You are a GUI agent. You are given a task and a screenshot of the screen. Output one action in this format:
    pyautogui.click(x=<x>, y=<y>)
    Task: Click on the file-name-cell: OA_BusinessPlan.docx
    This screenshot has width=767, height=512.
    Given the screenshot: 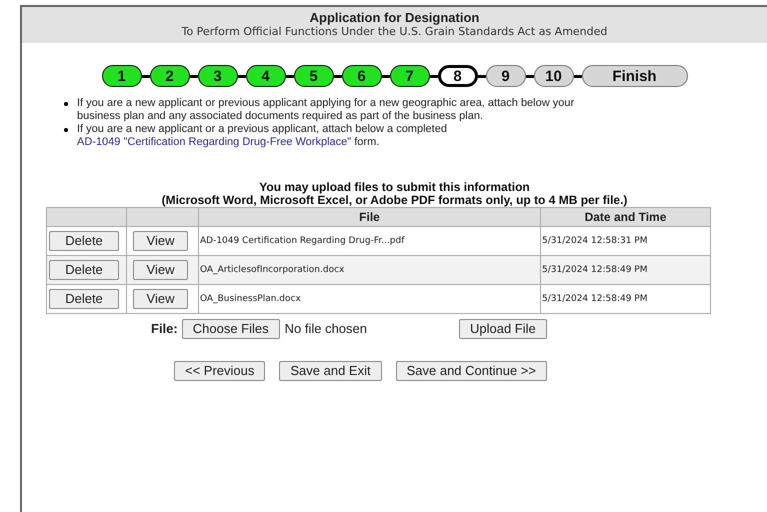 What is the action you would take?
    pyautogui.click(x=250, y=299)
    